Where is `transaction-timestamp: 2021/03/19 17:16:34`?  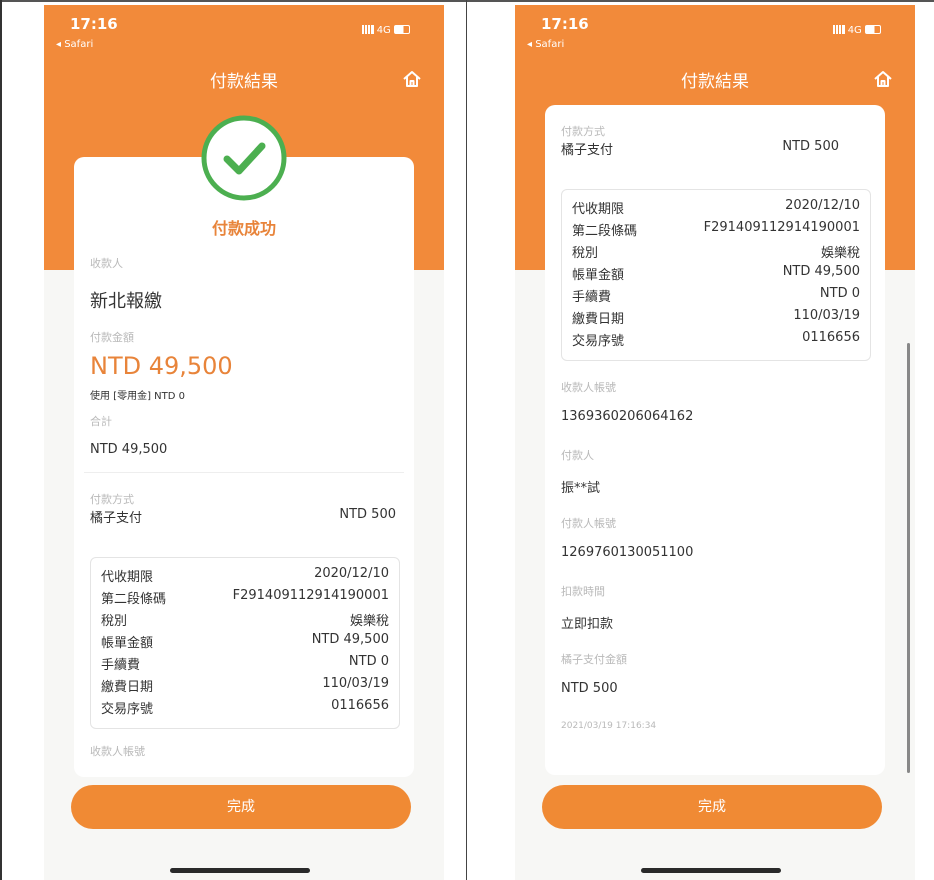 transaction-timestamp: 2021/03/19 17:16:34 is located at coordinates (609, 726).